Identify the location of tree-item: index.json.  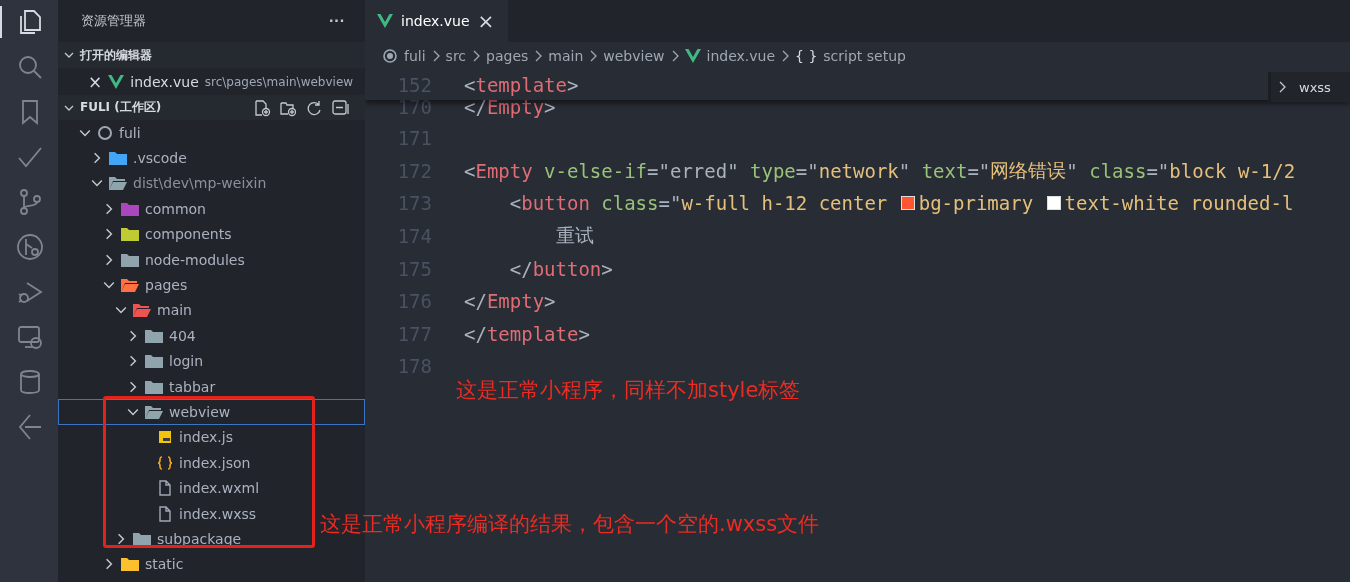
(155, 463).